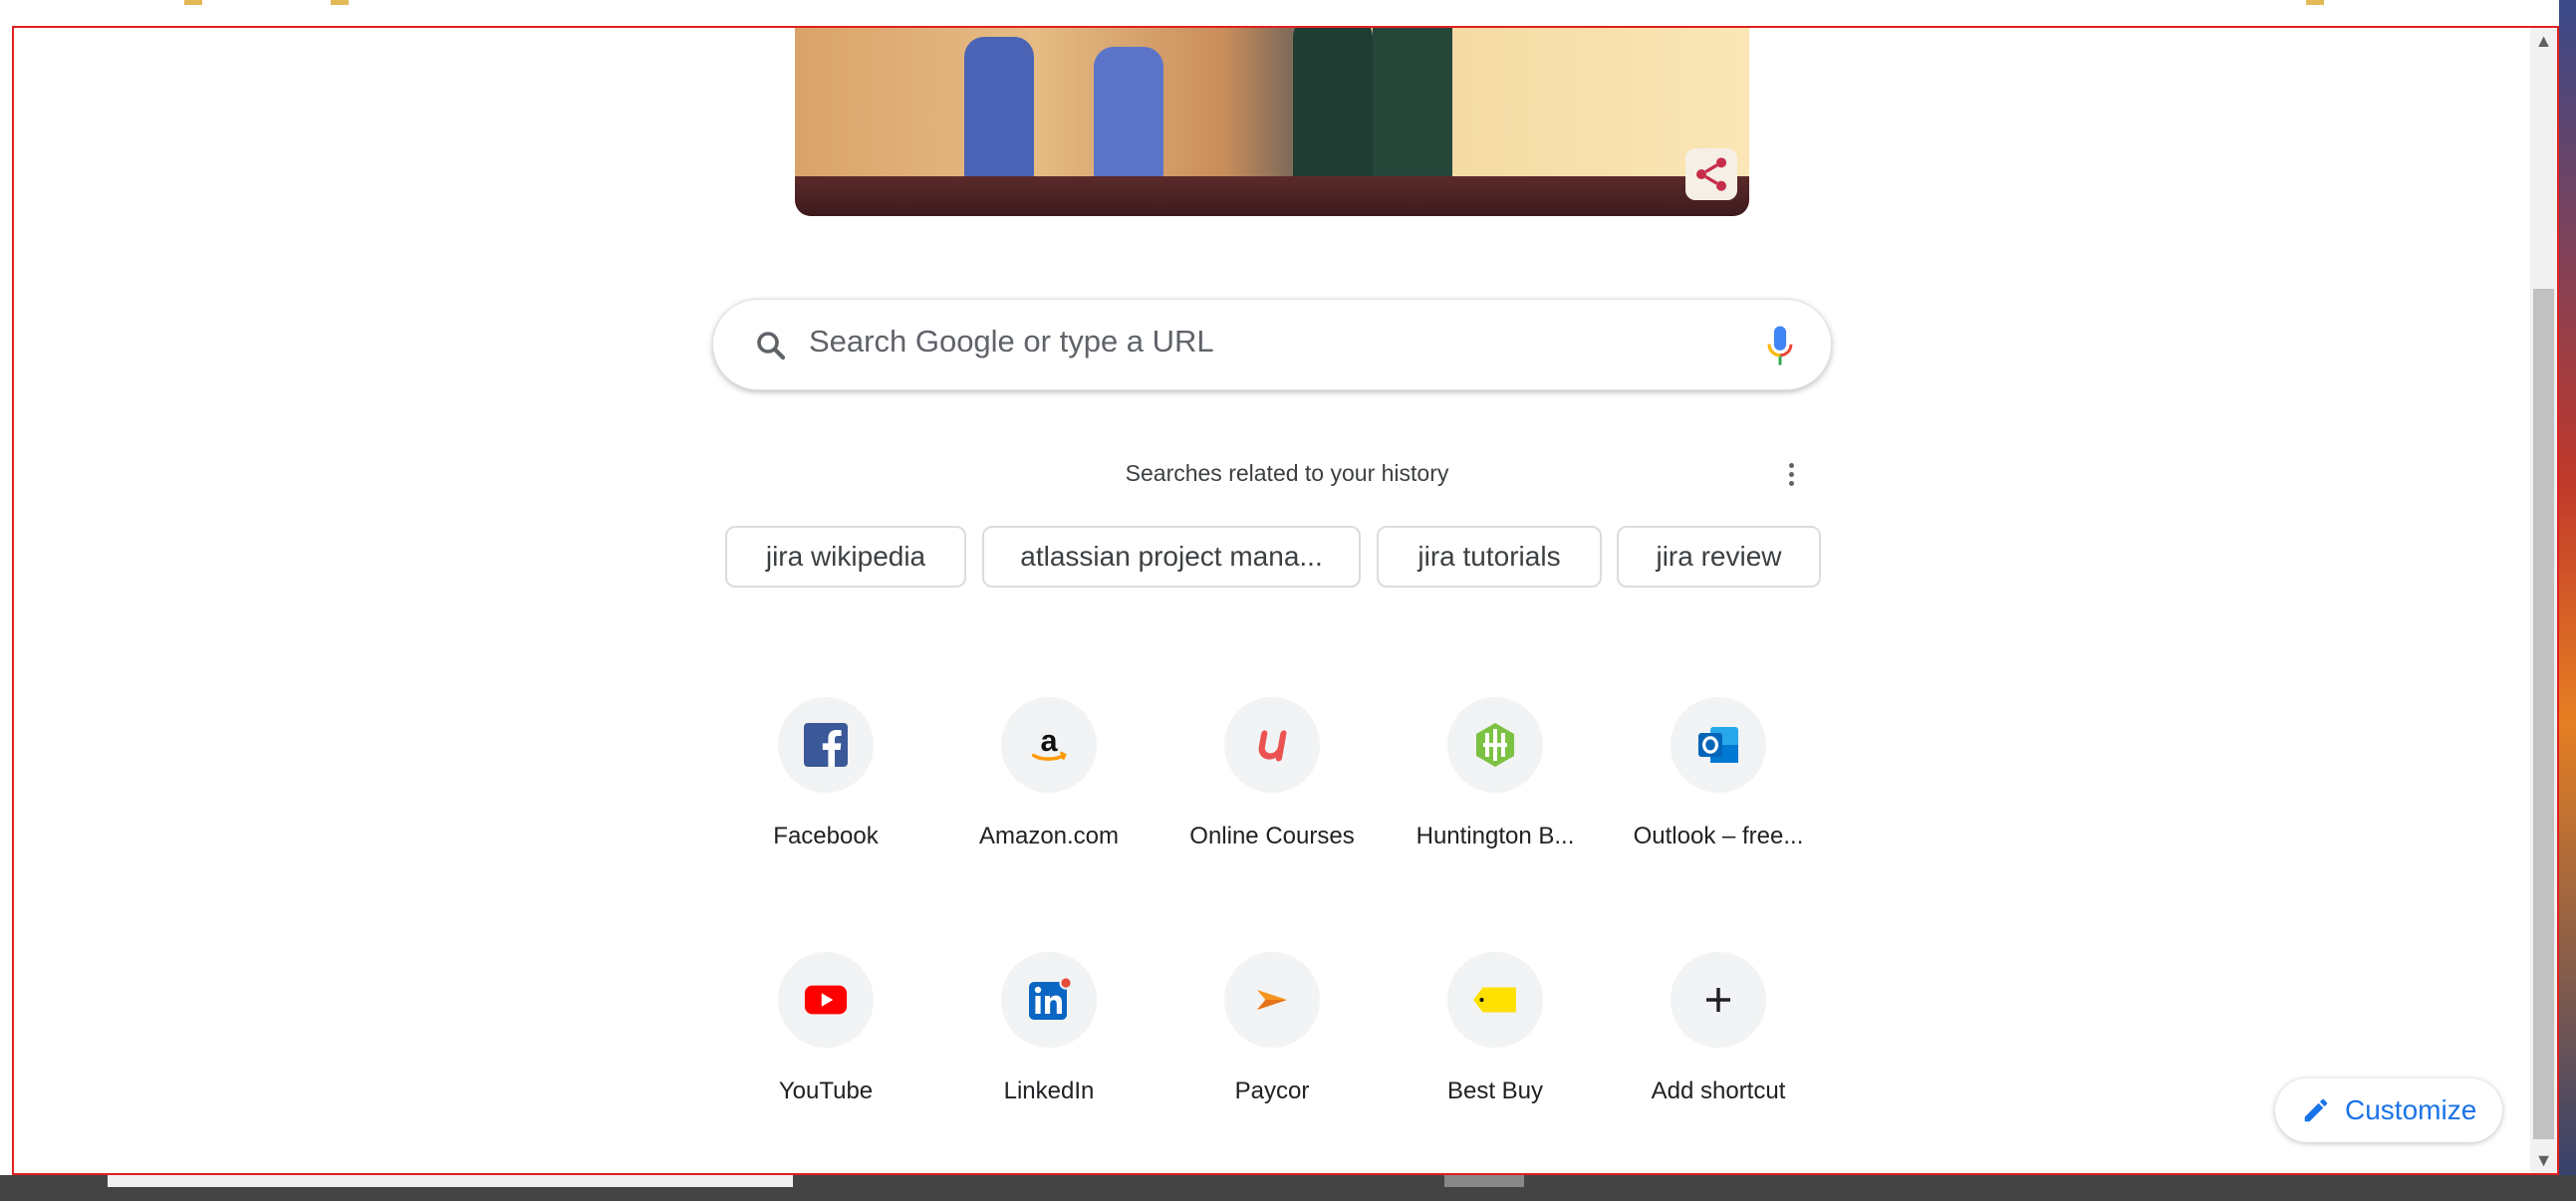  What do you see at coordinates (1288, 1188) in the screenshot?
I see `taskbar-strip` at bounding box center [1288, 1188].